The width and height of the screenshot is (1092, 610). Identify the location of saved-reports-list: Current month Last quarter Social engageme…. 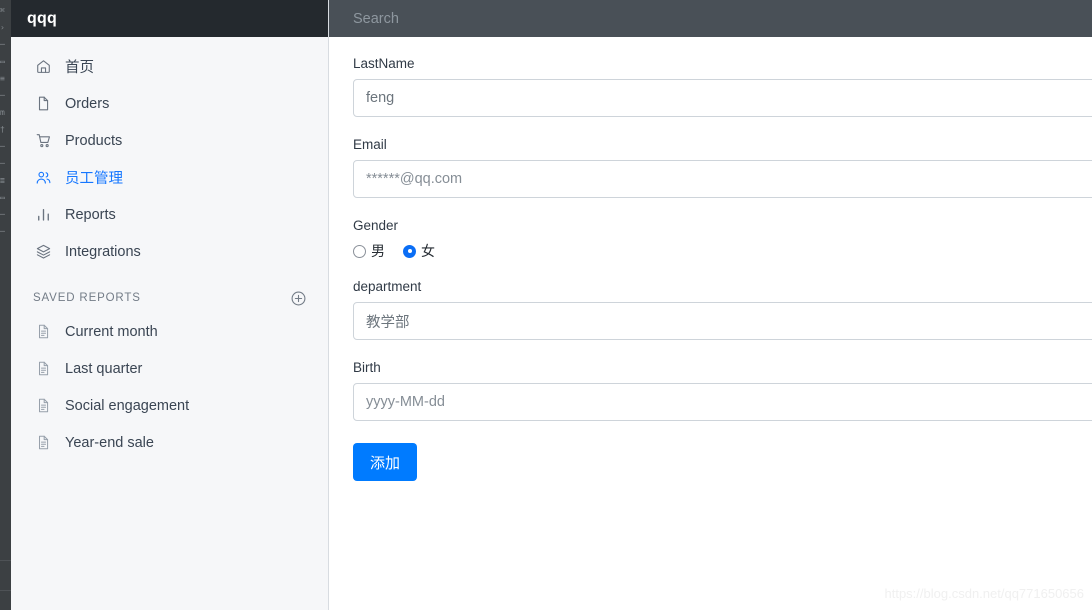
(169, 387).